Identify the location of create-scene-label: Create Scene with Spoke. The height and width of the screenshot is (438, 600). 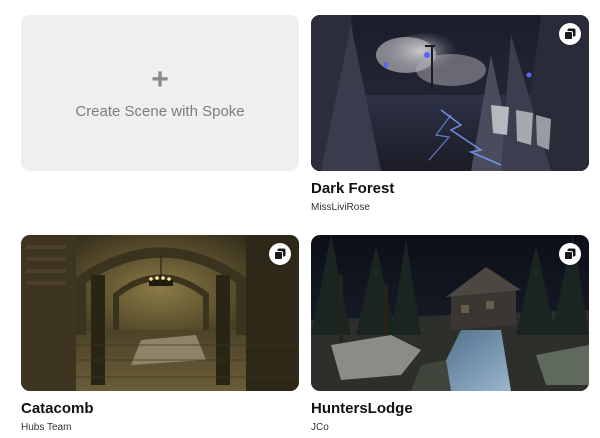
(160, 111).